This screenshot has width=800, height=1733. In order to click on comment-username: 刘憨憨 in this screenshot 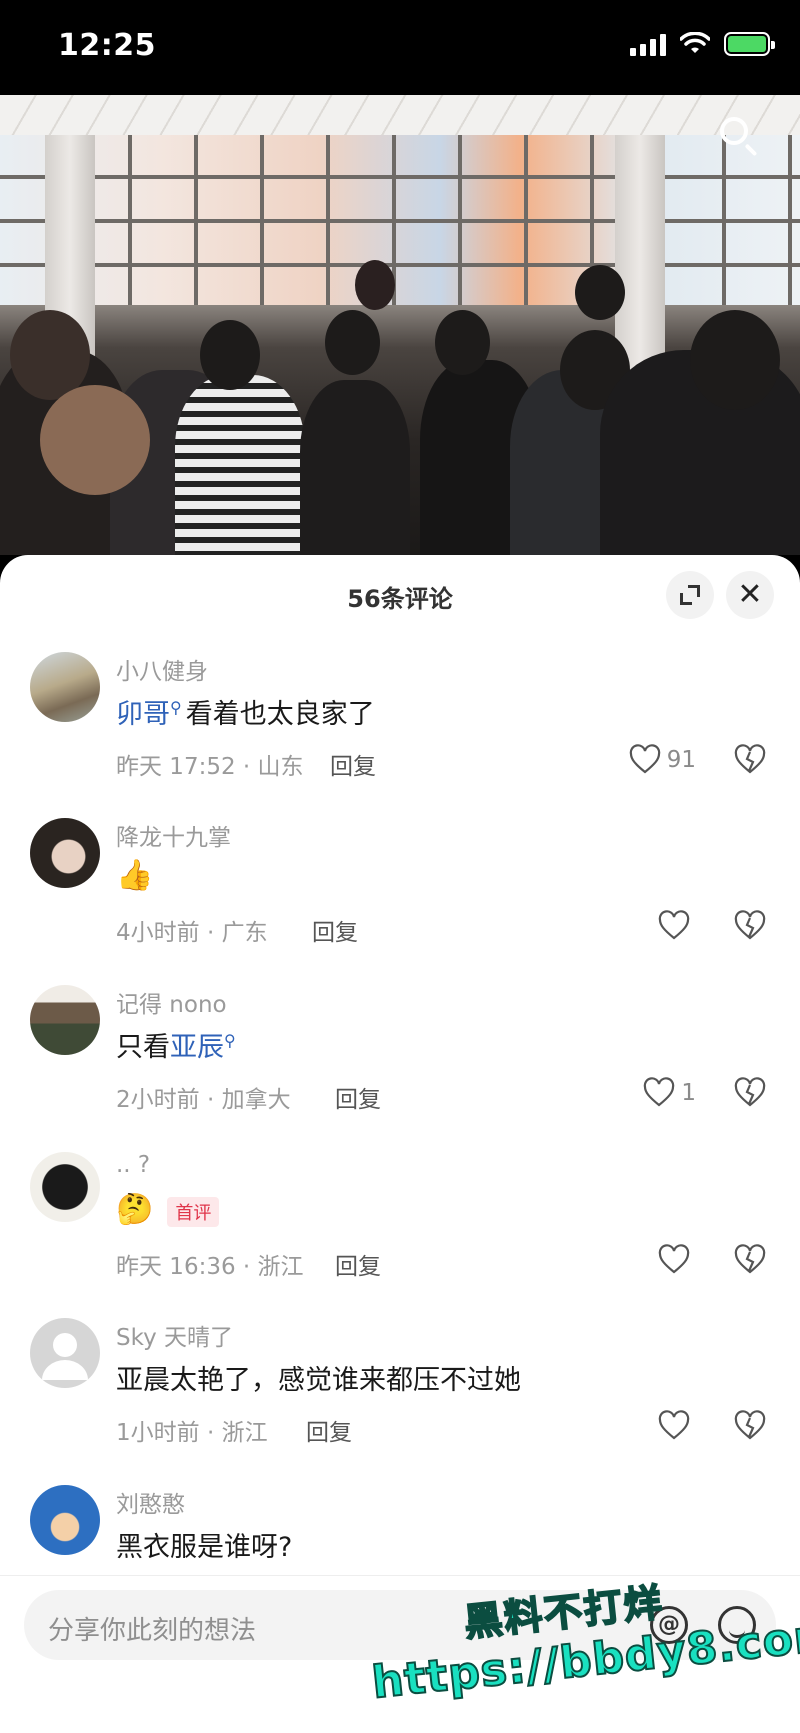, I will do `click(150, 1502)`.